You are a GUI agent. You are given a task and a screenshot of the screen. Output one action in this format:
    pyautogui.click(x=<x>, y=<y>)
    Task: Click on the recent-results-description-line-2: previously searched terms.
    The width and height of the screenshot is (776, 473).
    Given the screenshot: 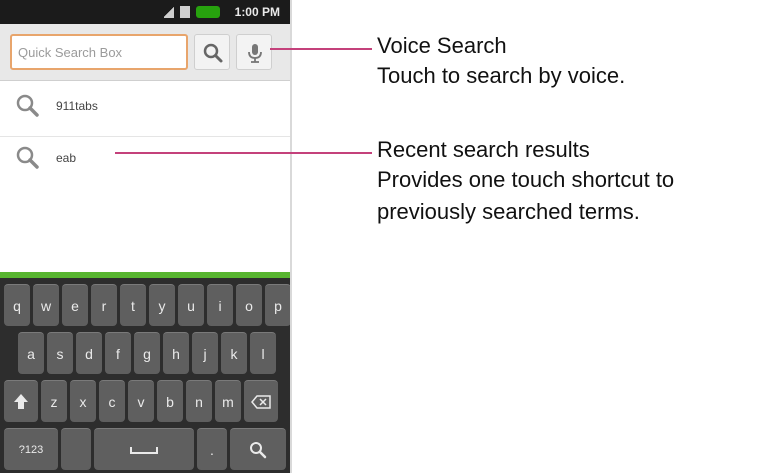 What is the action you would take?
    pyautogui.click(x=508, y=211)
    